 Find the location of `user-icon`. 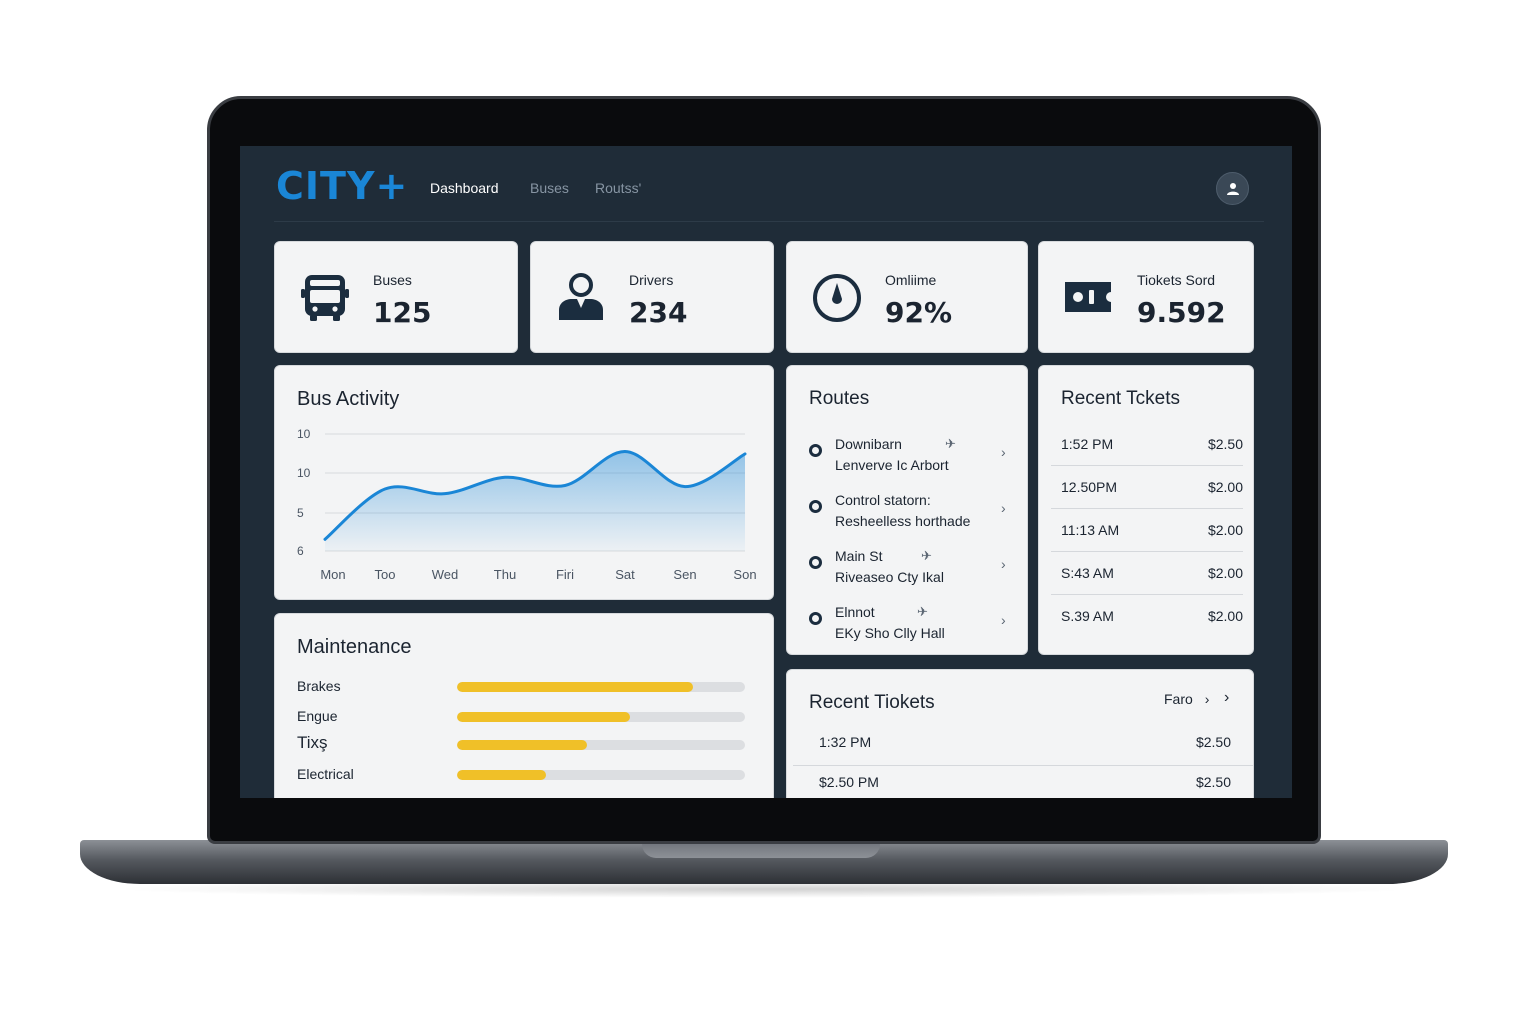

user-icon is located at coordinates (1232, 188).